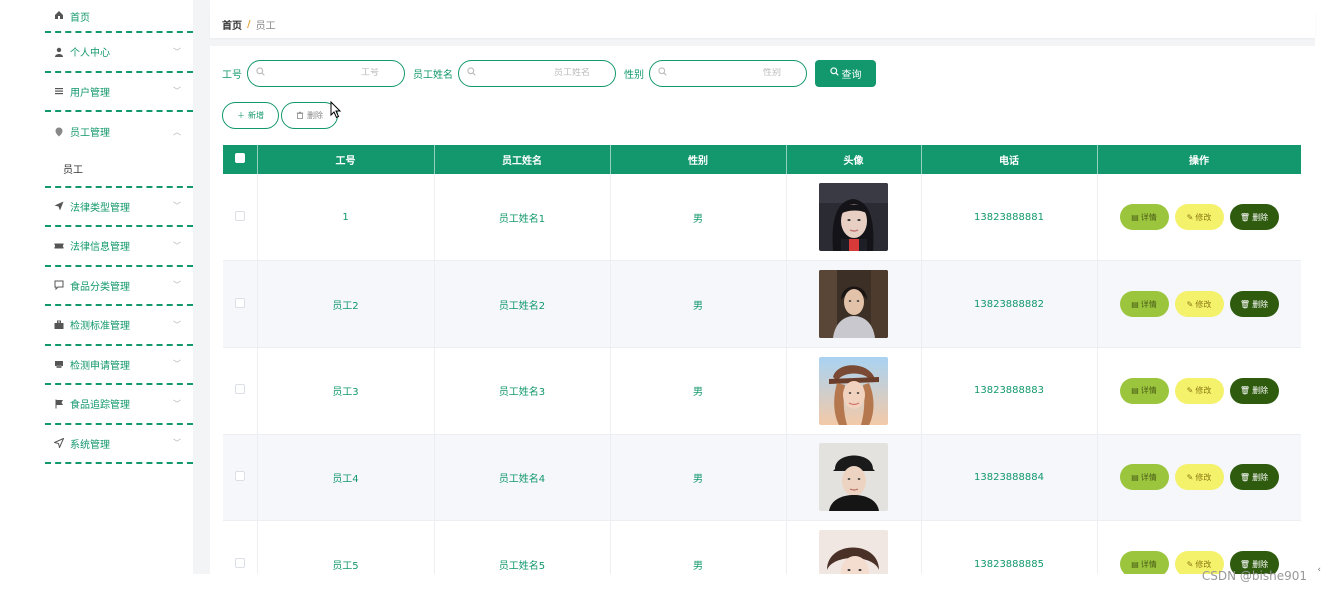  What do you see at coordinates (346, 159) in the screenshot?
I see `column-header-gonghao: 工号` at bounding box center [346, 159].